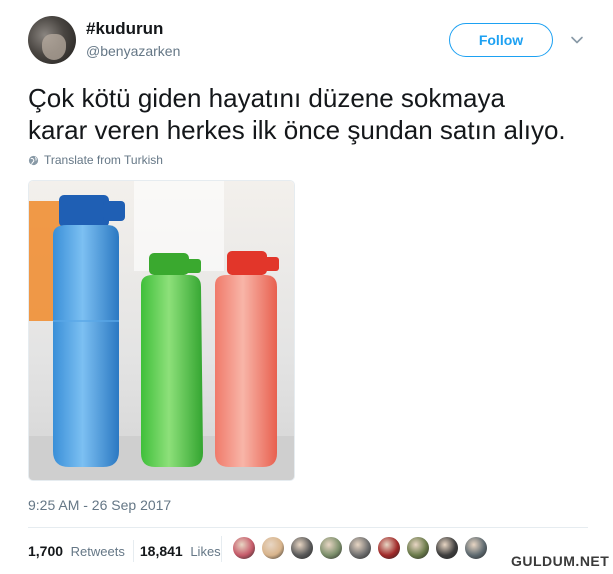  What do you see at coordinates (46, 551) in the screenshot?
I see `retweets-count: 1,700` at bounding box center [46, 551].